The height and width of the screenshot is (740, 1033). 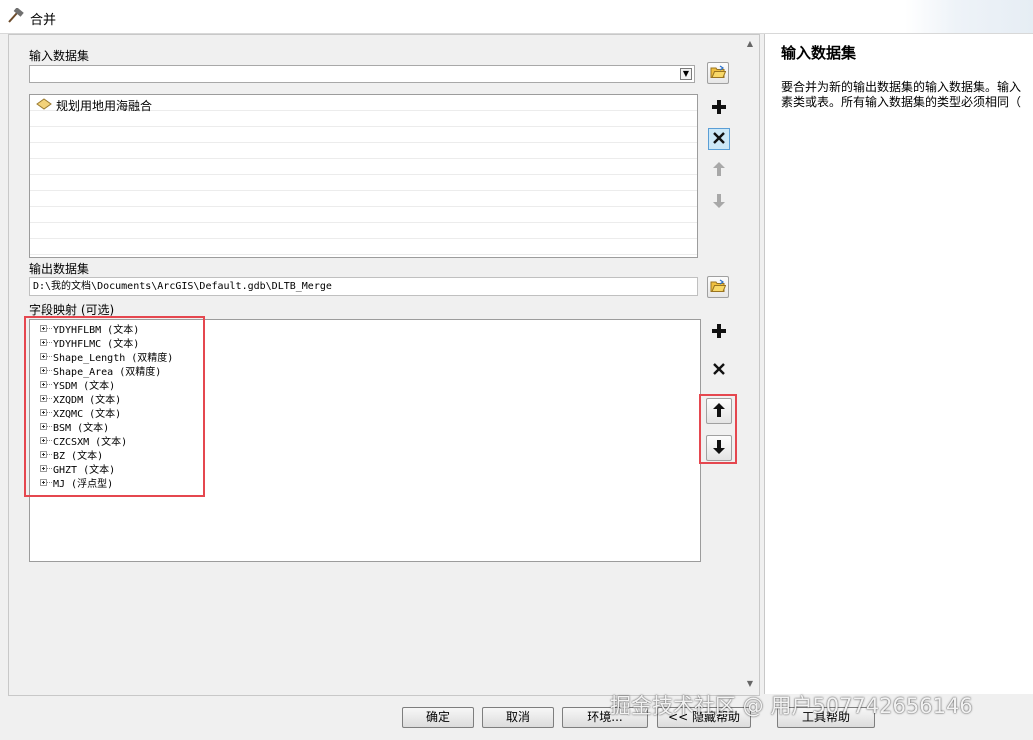 I want to click on output-dataset-label: 输出数据集, so click(x=59, y=269).